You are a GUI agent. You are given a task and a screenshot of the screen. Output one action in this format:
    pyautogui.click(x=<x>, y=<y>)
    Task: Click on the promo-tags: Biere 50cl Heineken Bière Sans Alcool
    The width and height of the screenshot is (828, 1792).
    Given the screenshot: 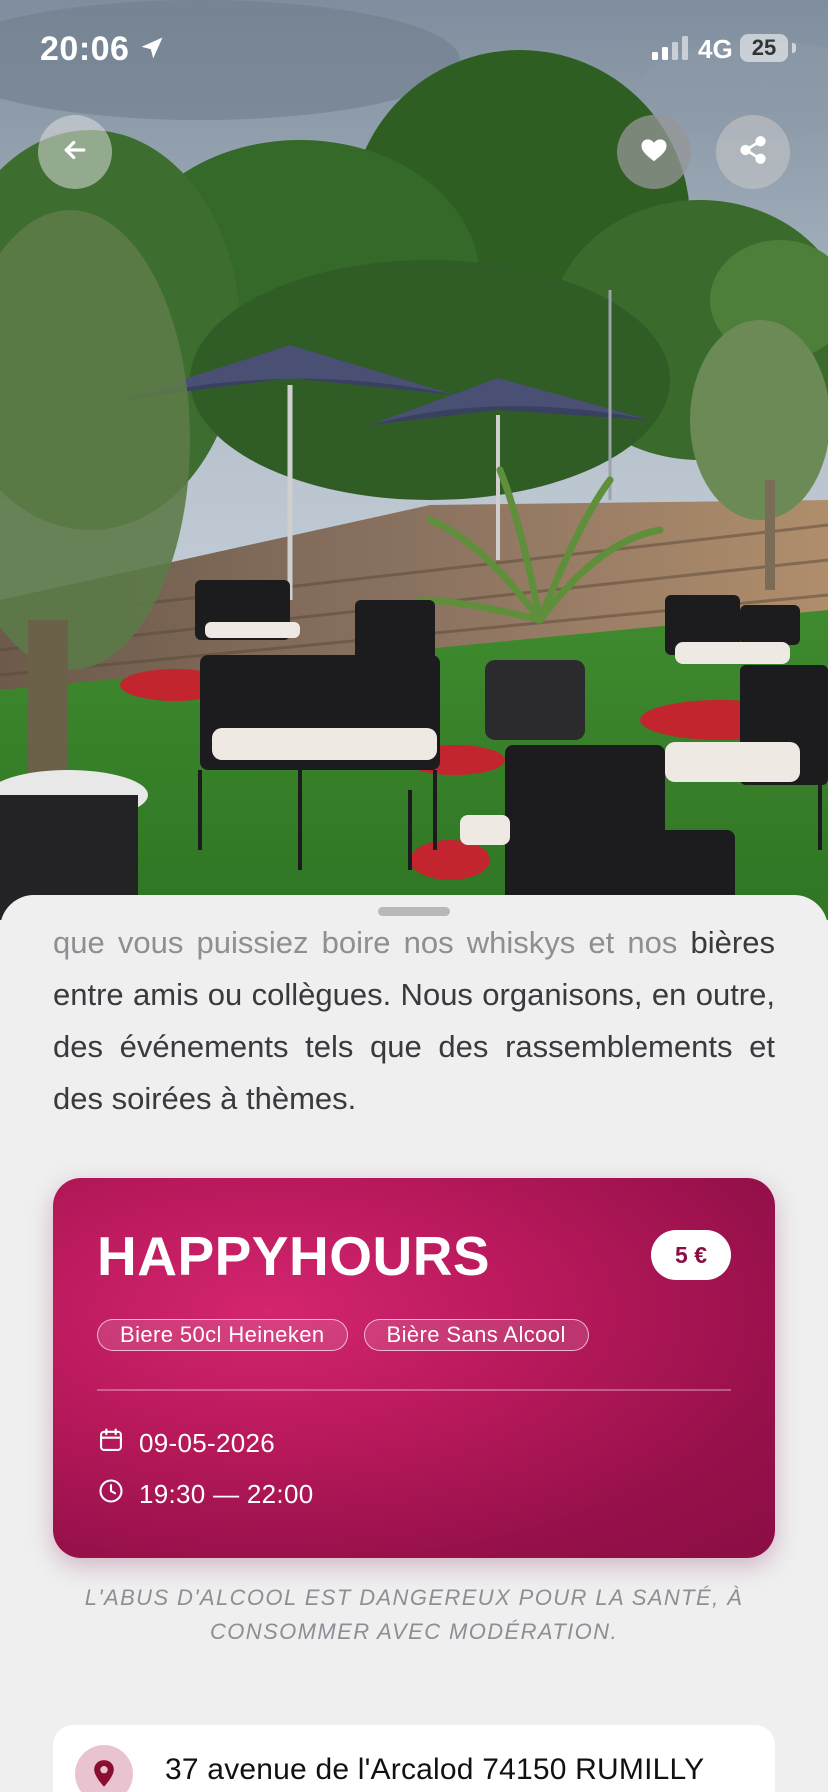 What is the action you would take?
    pyautogui.click(x=343, y=1335)
    